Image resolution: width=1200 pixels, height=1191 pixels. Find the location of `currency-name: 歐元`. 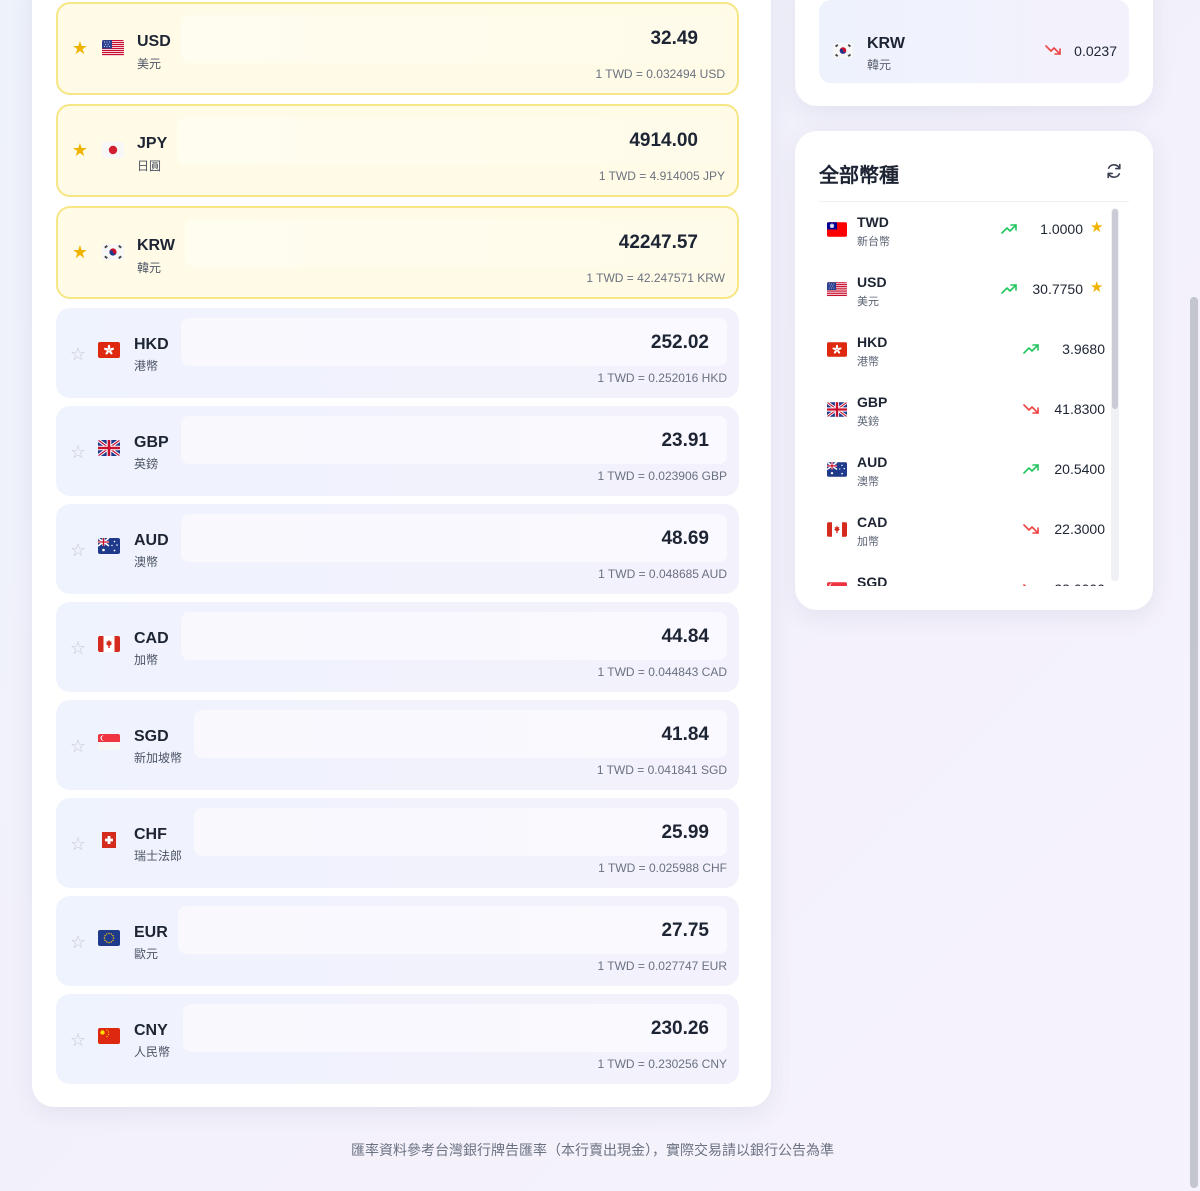

currency-name: 歐元 is located at coordinates (146, 954).